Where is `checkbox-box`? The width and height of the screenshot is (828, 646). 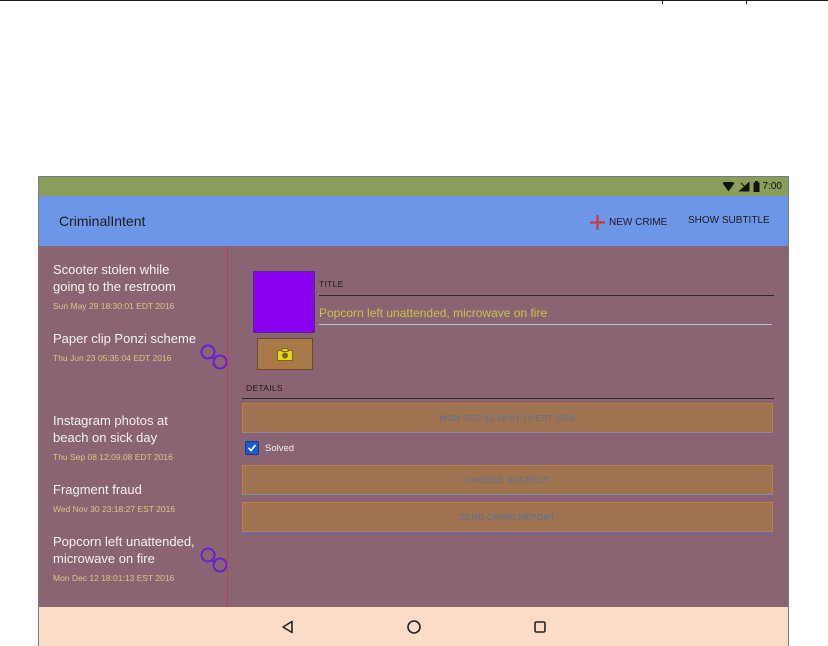 checkbox-box is located at coordinates (252, 448).